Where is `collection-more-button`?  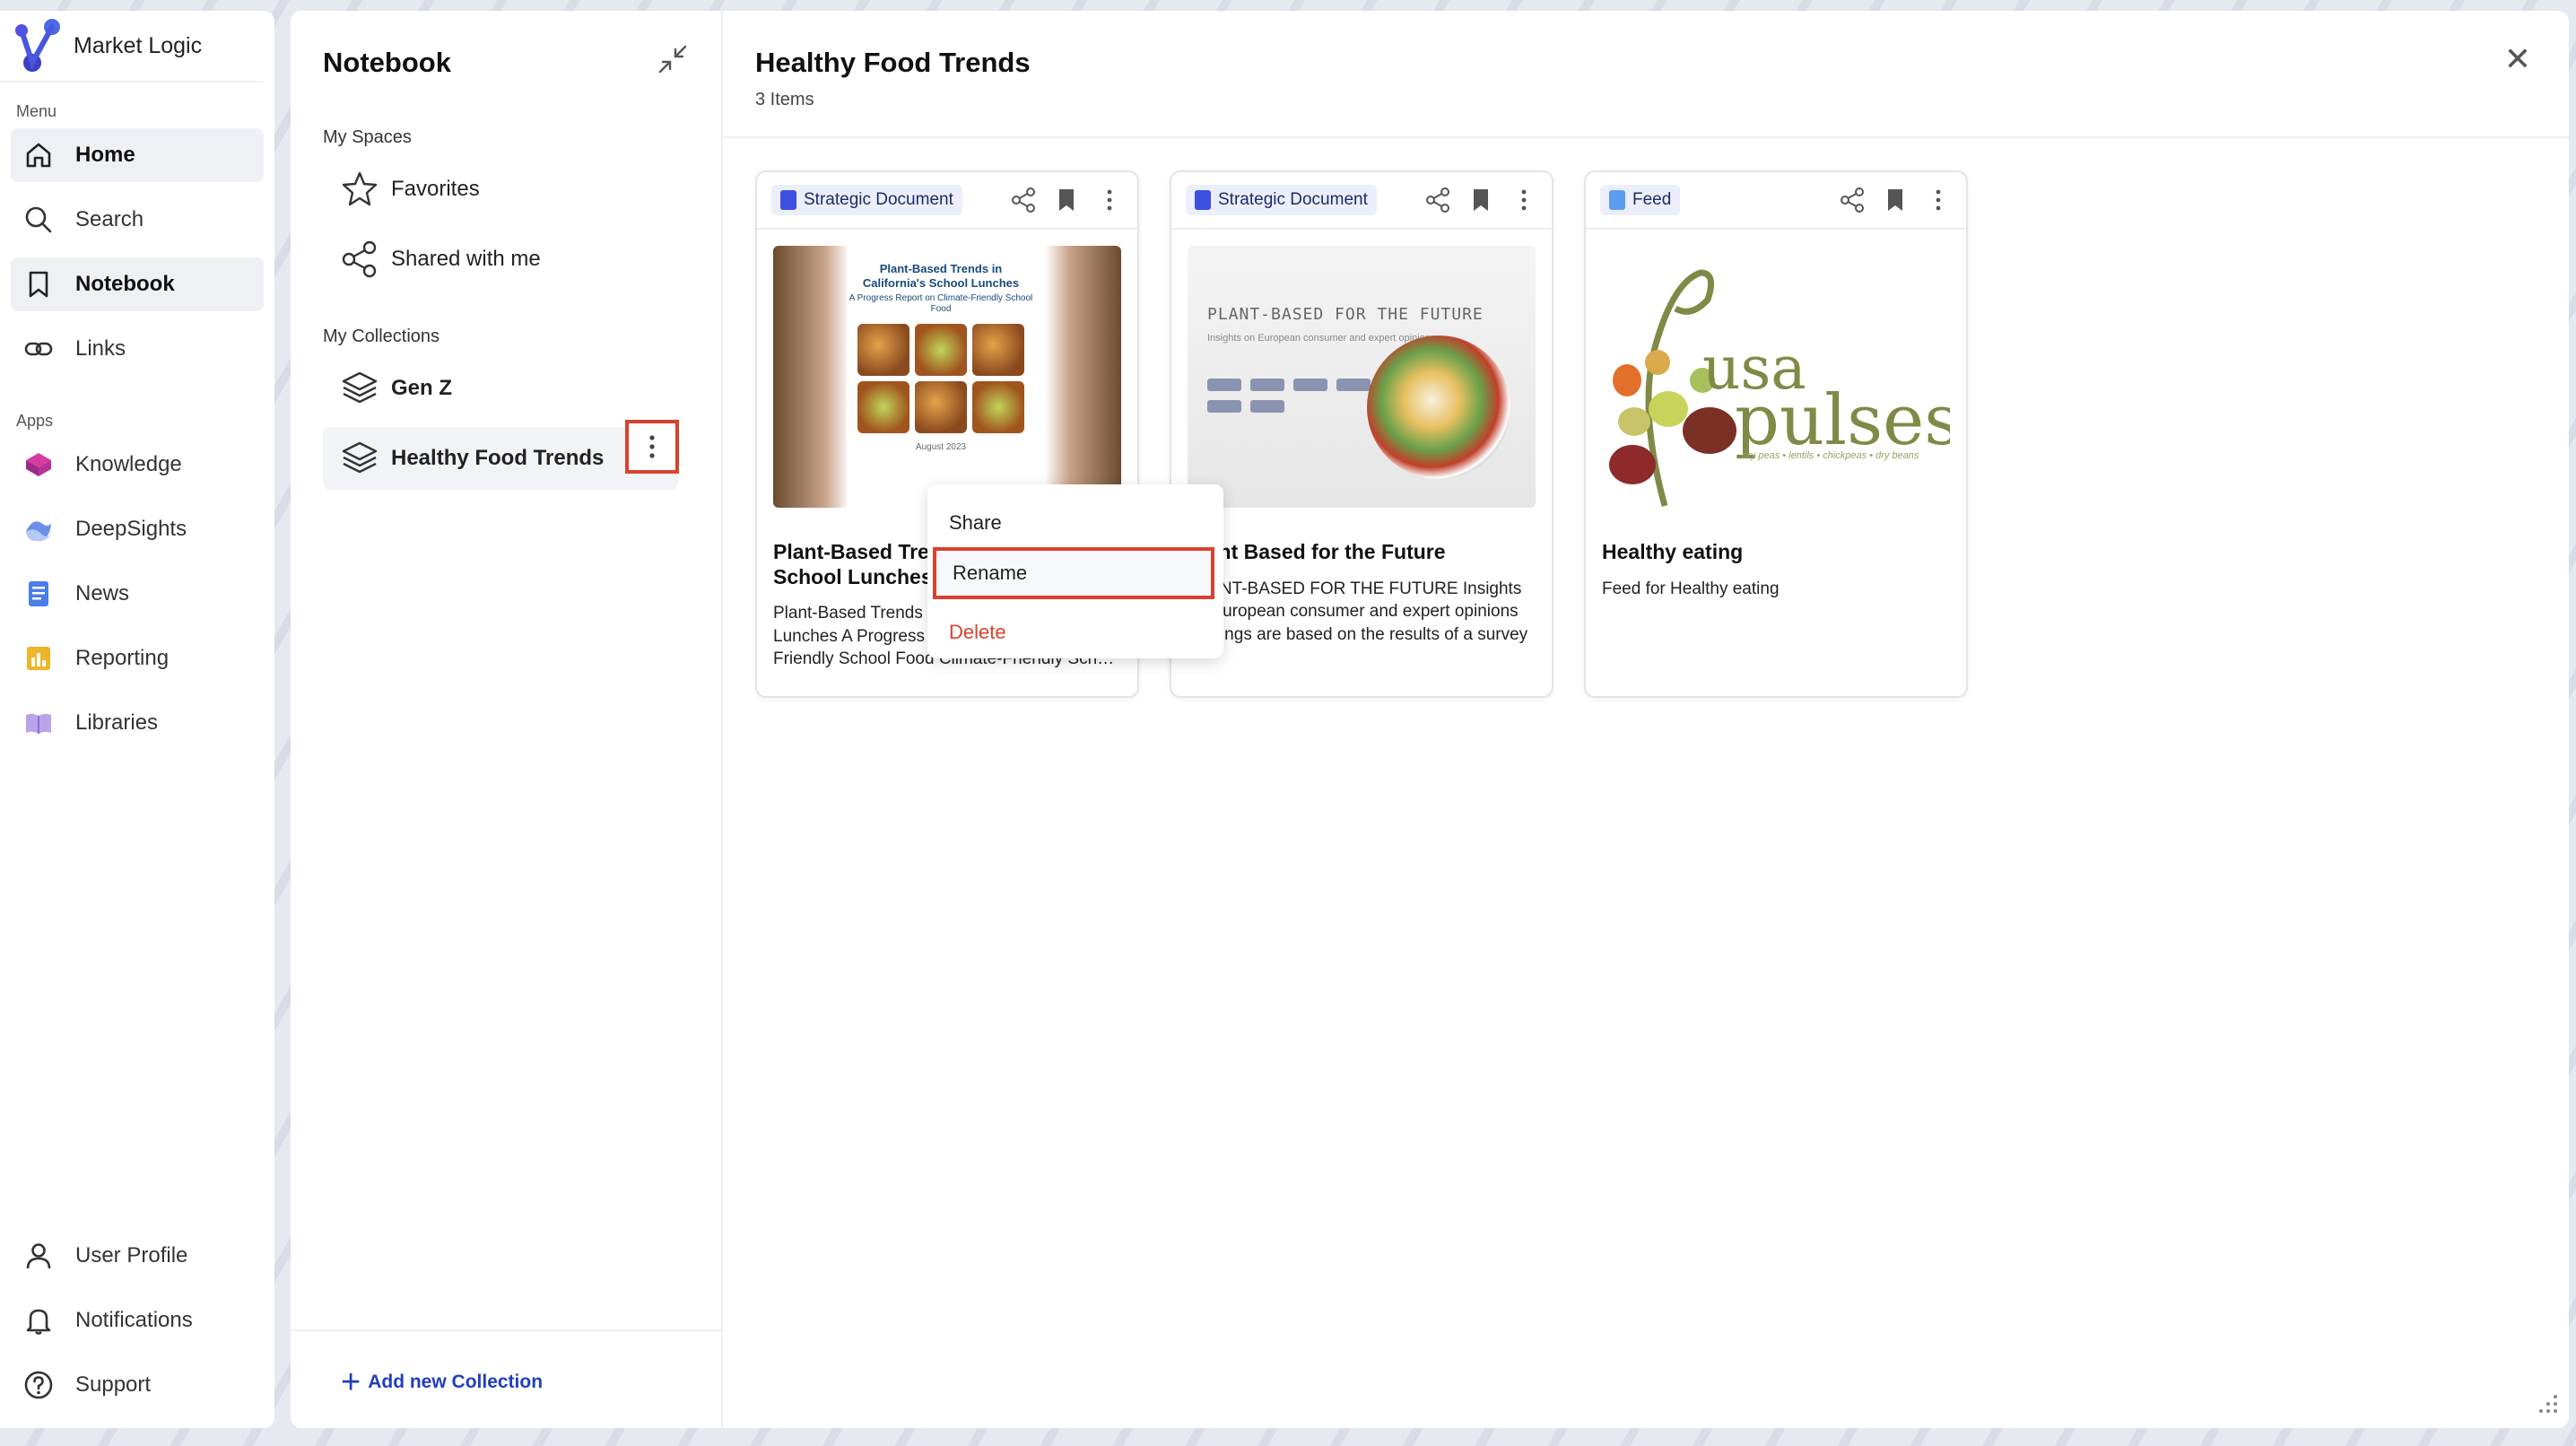
collection-more-button is located at coordinates (652, 447).